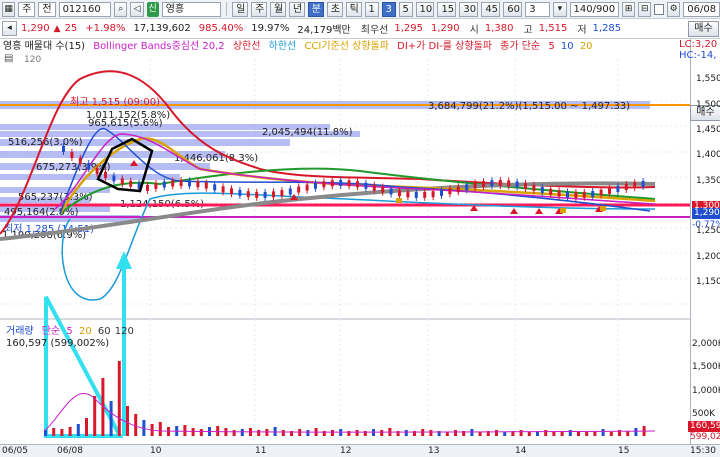 The height and width of the screenshot is (457, 720). I want to click on search-icon: ⌕, so click(121, 9).